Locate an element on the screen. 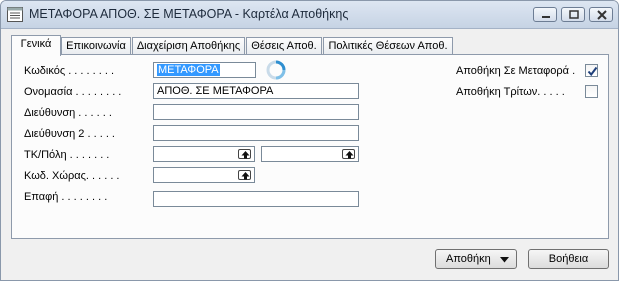  third-party-label: Αποθήκη Τρίτων. . . . . is located at coordinates (510, 92).